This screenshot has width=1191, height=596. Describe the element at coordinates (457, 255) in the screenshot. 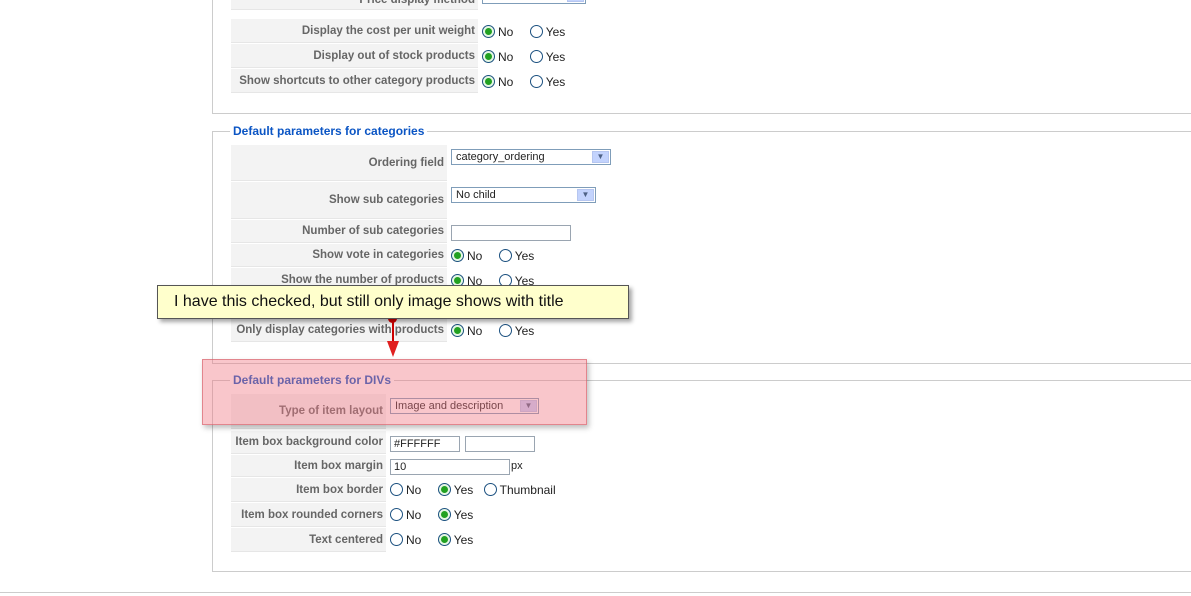

I see `show-vote-no-radio` at that location.